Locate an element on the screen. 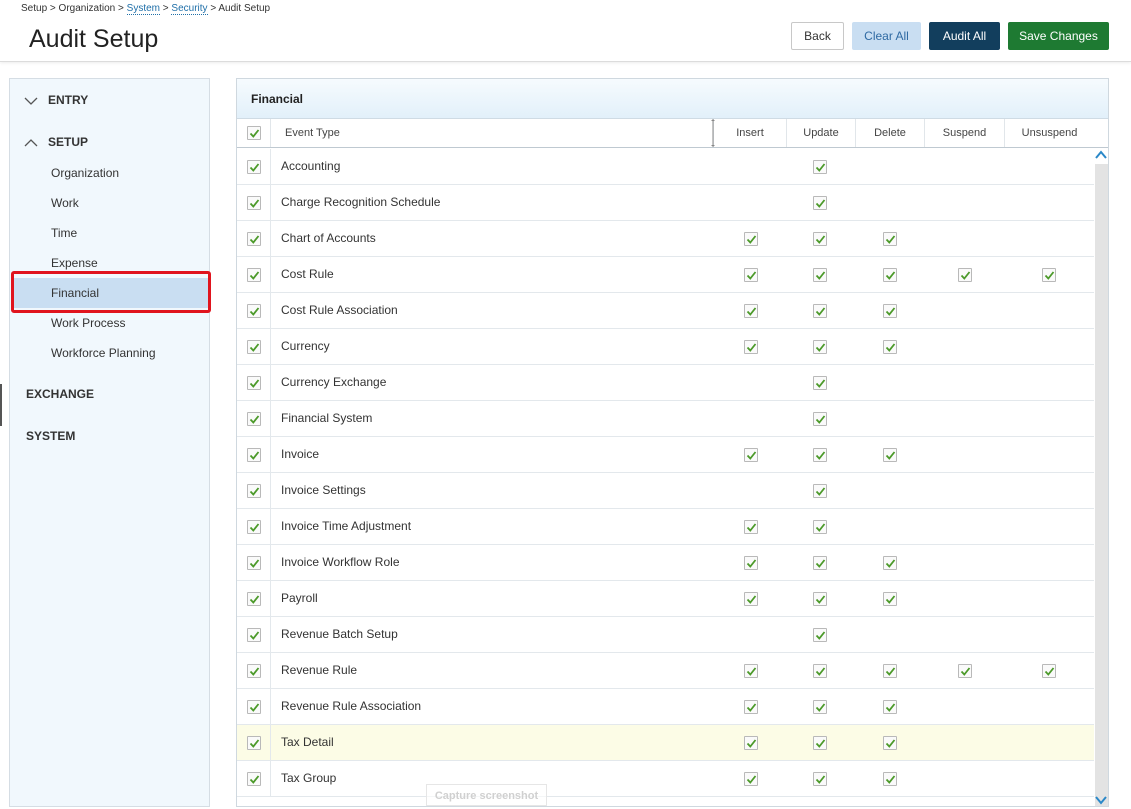 Image resolution: width=1131 pixels, height=809 pixels. table-row: Currency is located at coordinates (665, 347).